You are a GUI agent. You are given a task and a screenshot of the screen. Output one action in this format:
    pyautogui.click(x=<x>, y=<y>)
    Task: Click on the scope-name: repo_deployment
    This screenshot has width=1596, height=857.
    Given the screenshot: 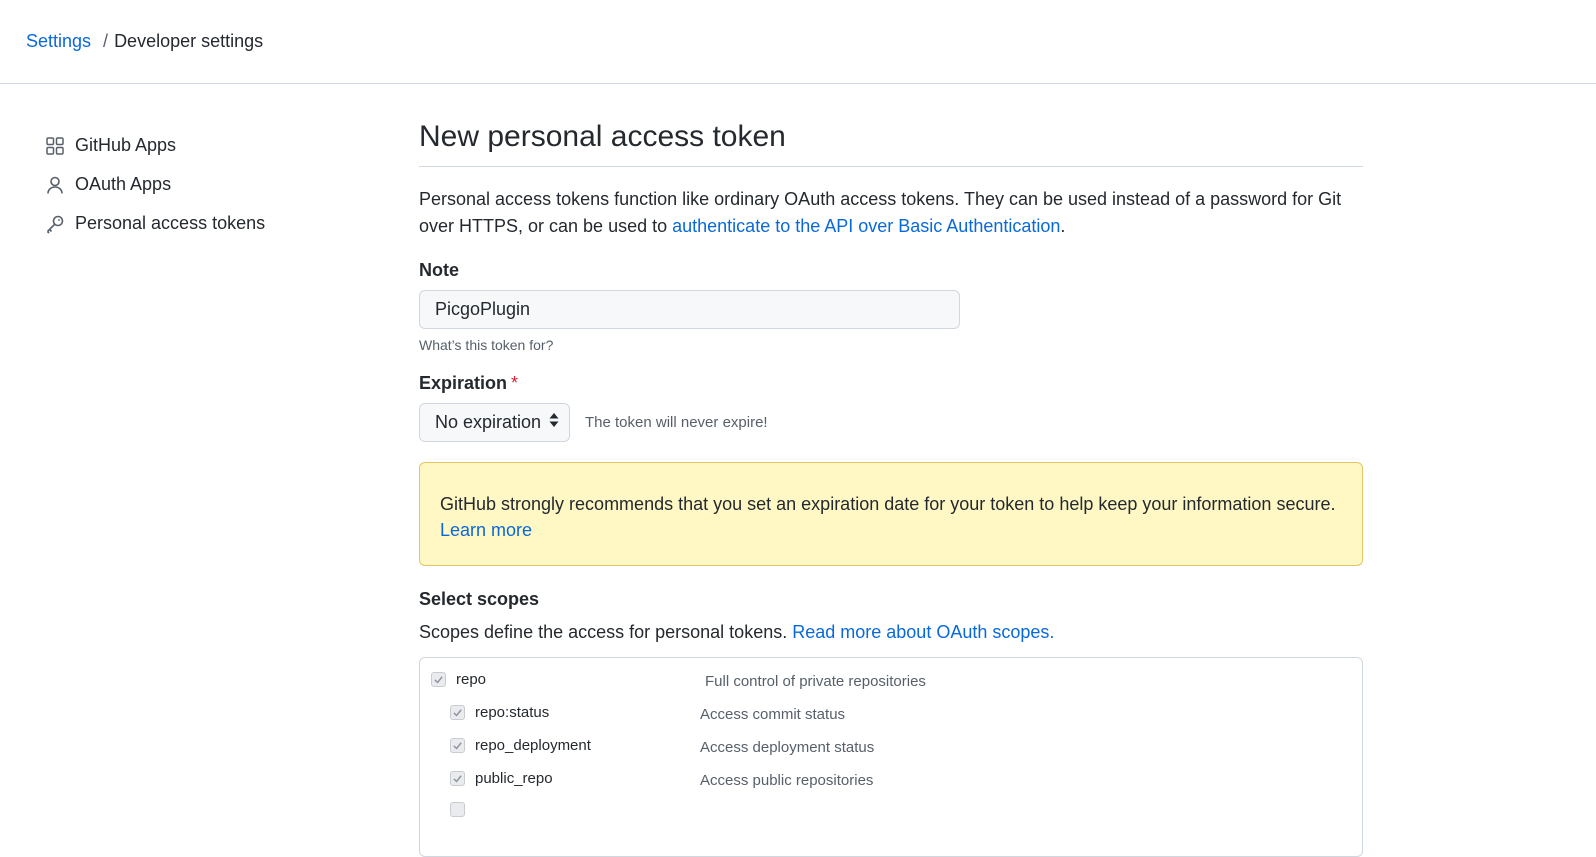 What is the action you would take?
    pyautogui.click(x=533, y=745)
    